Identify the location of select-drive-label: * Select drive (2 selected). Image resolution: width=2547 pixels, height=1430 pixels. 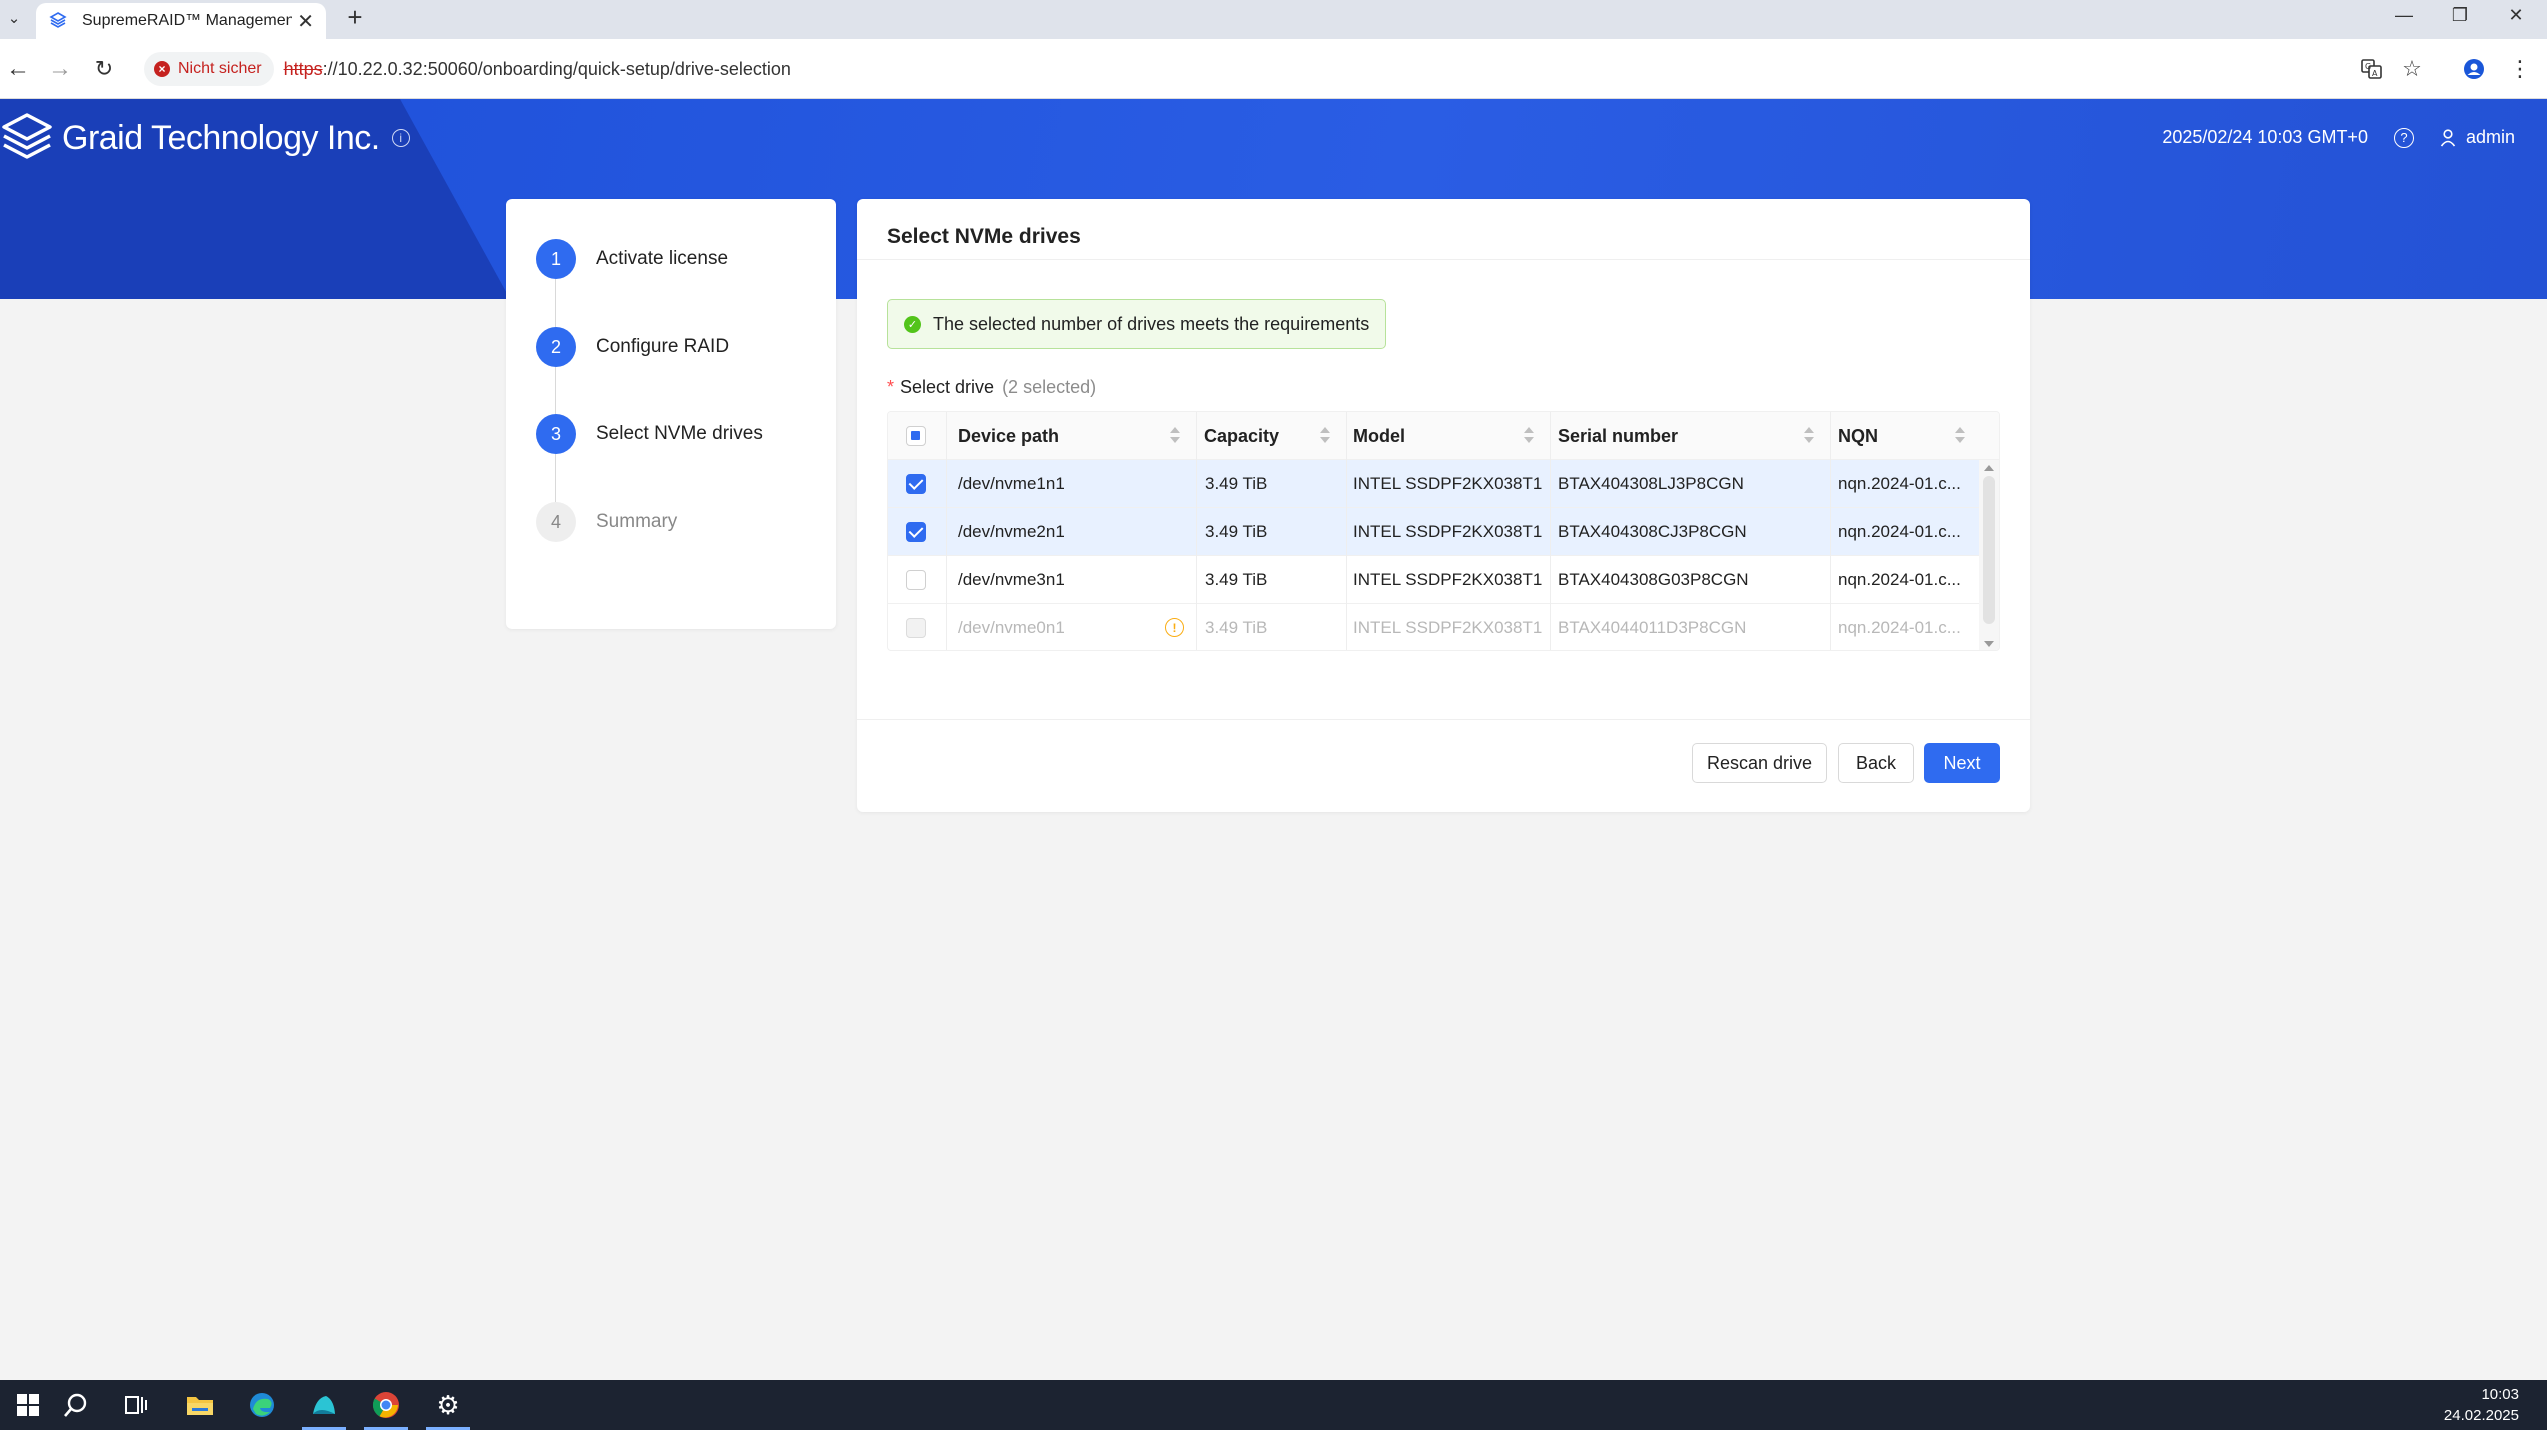
(991, 387).